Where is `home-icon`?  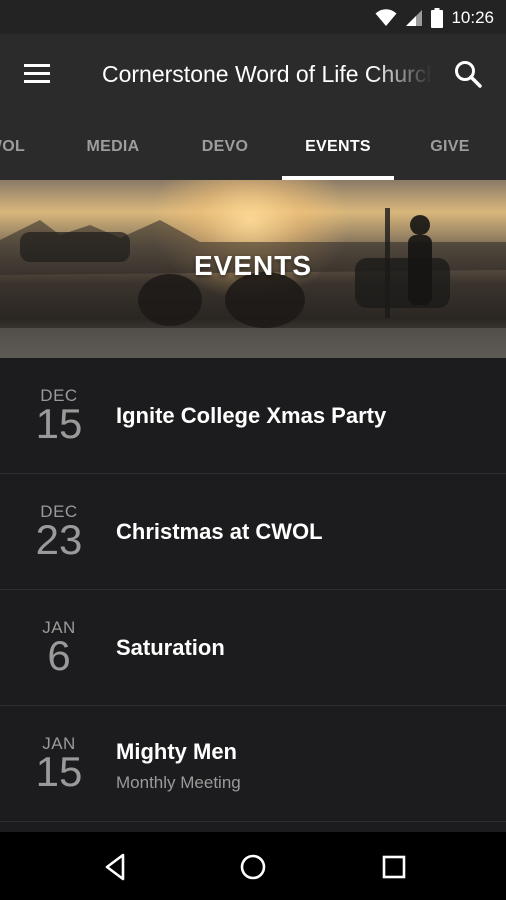 home-icon is located at coordinates (253, 867).